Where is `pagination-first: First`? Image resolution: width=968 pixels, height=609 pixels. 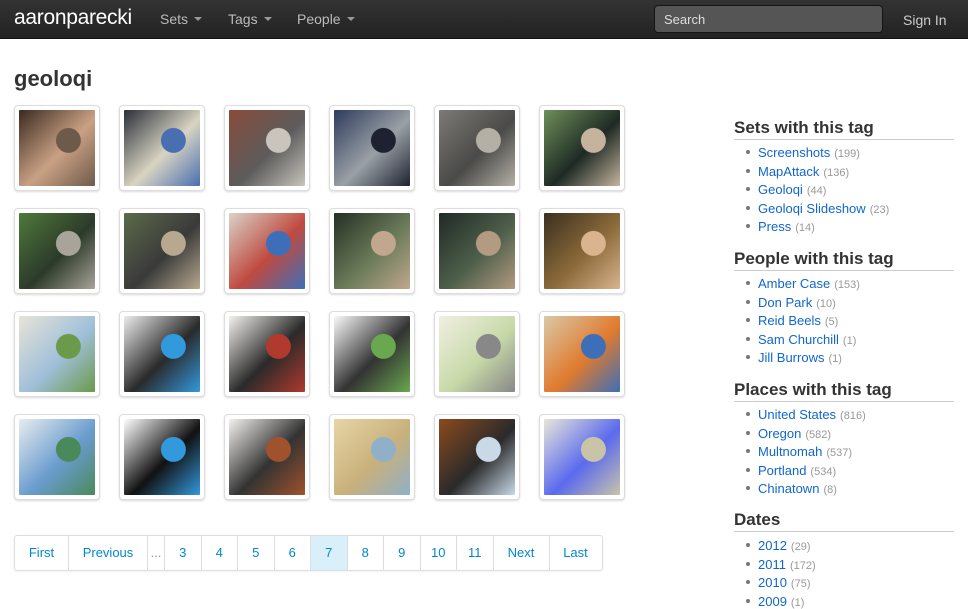
pagination-first: First is located at coordinates (42, 553).